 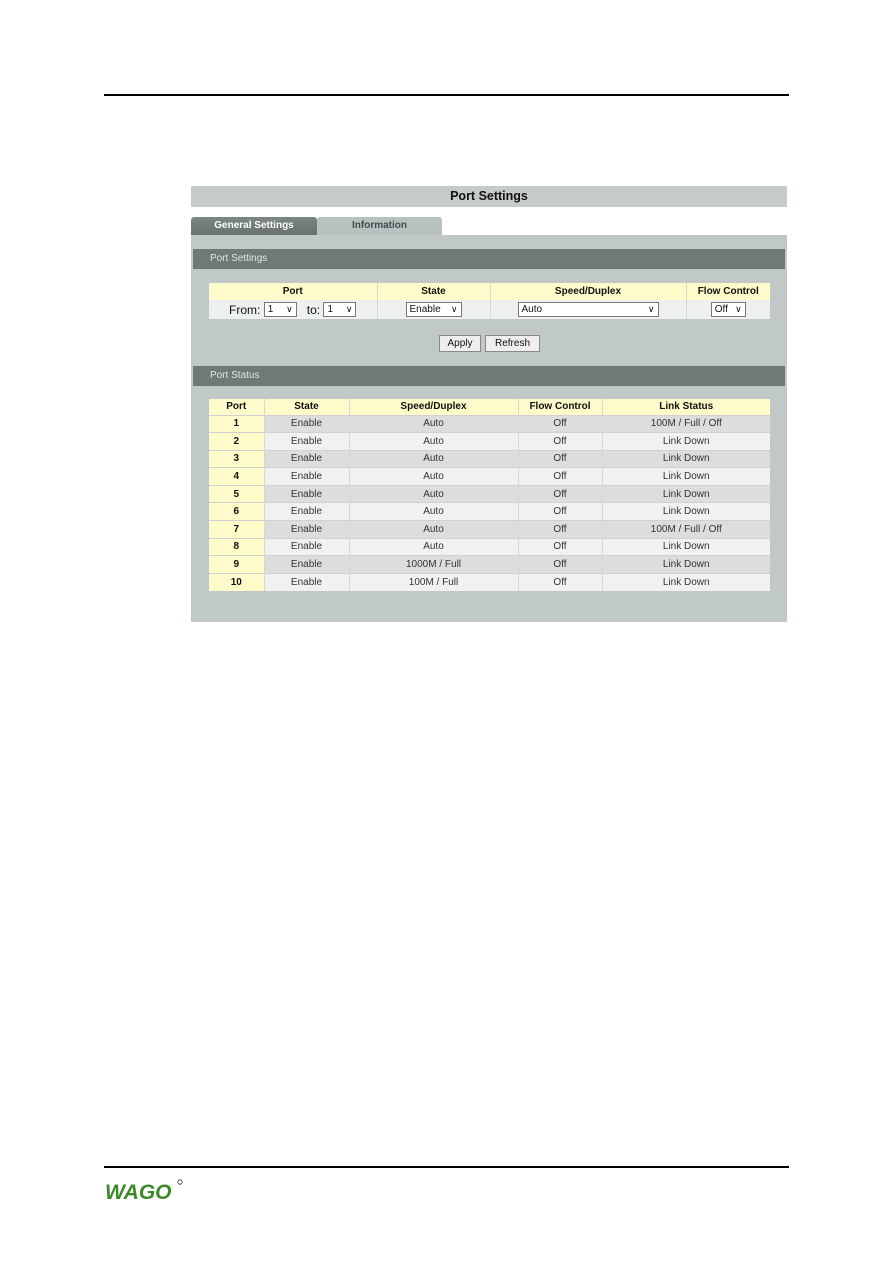 What do you see at coordinates (434, 291) in the screenshot?
I see `col-header-state: State` at bounding box center [434, 291].